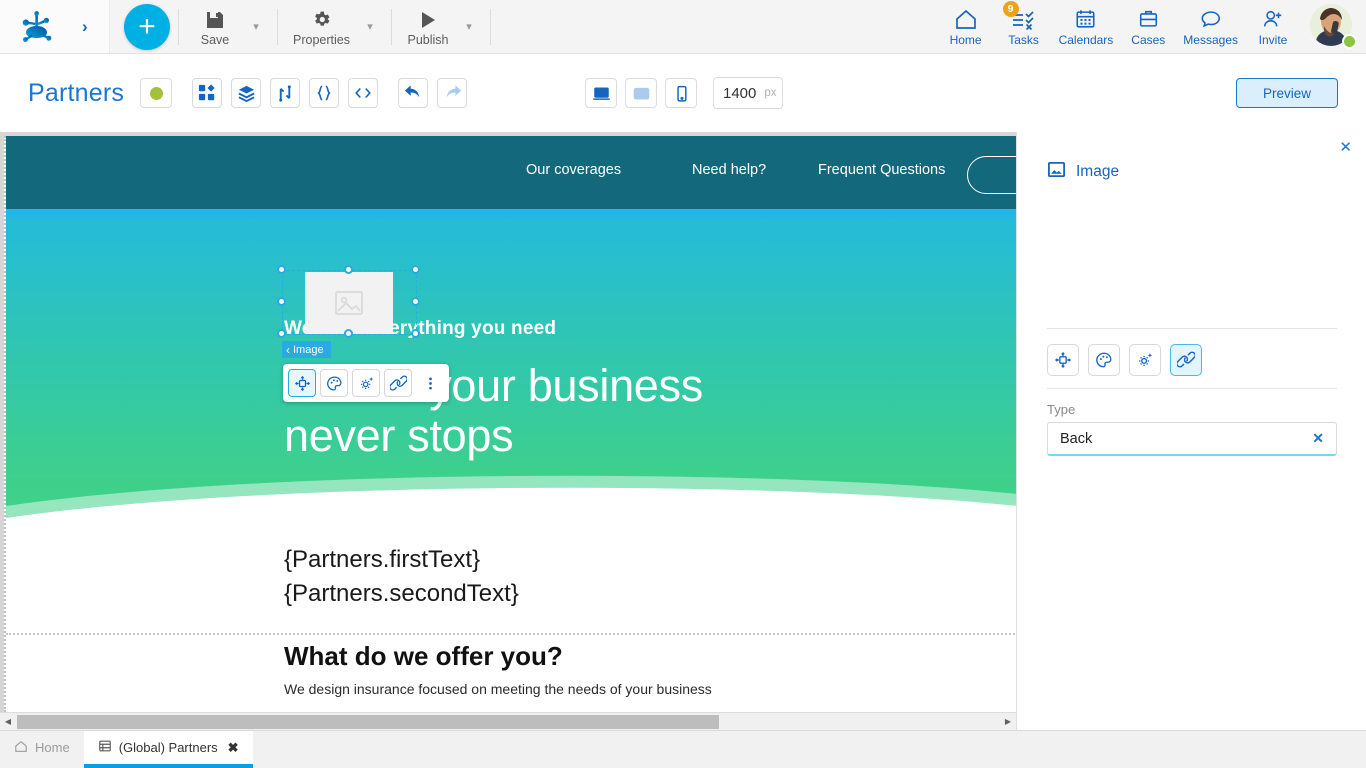  I want to click on viewport-switcher: 1400 px, so click(684, 93).